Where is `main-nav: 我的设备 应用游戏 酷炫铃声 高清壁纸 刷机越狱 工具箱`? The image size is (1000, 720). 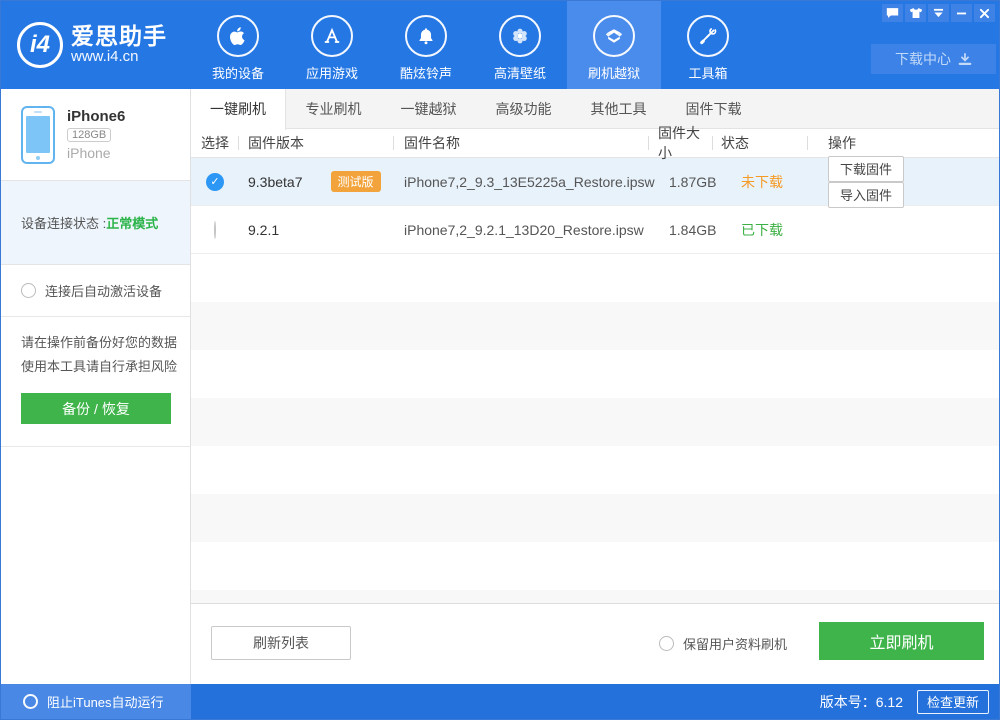 main-nav: 我的设备 应用游戏 酷炫铃声 高清壁纸 刷机越狱 工具箱 is located at coordinates (473, 45).